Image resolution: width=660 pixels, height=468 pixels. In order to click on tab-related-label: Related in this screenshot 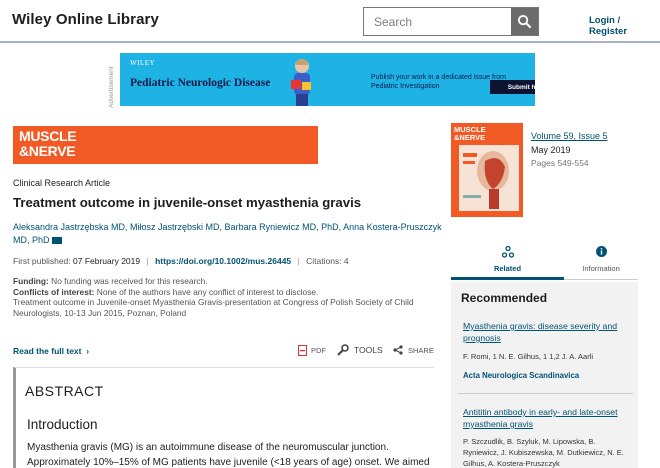, I will do `click(507, 268)`.